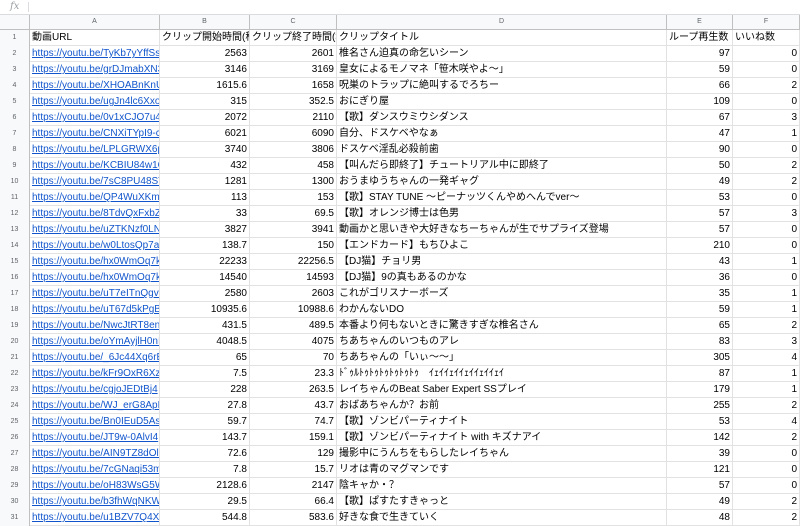  I want to click on cell: 4, so click(766, 422).